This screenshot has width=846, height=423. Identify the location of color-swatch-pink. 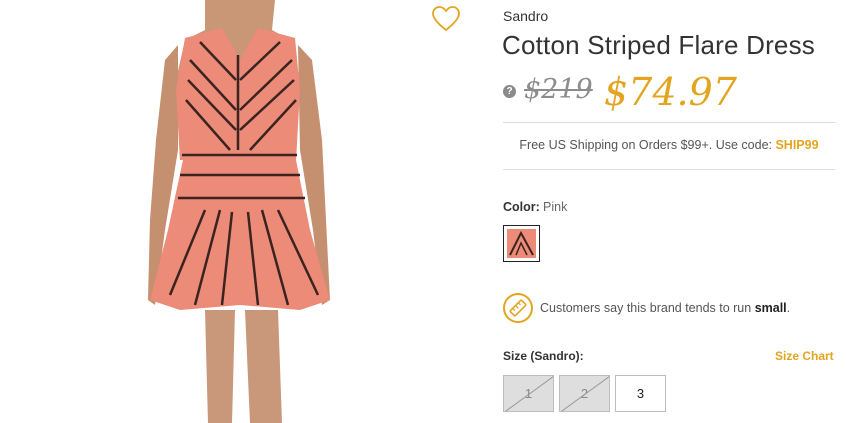
(521, 243).